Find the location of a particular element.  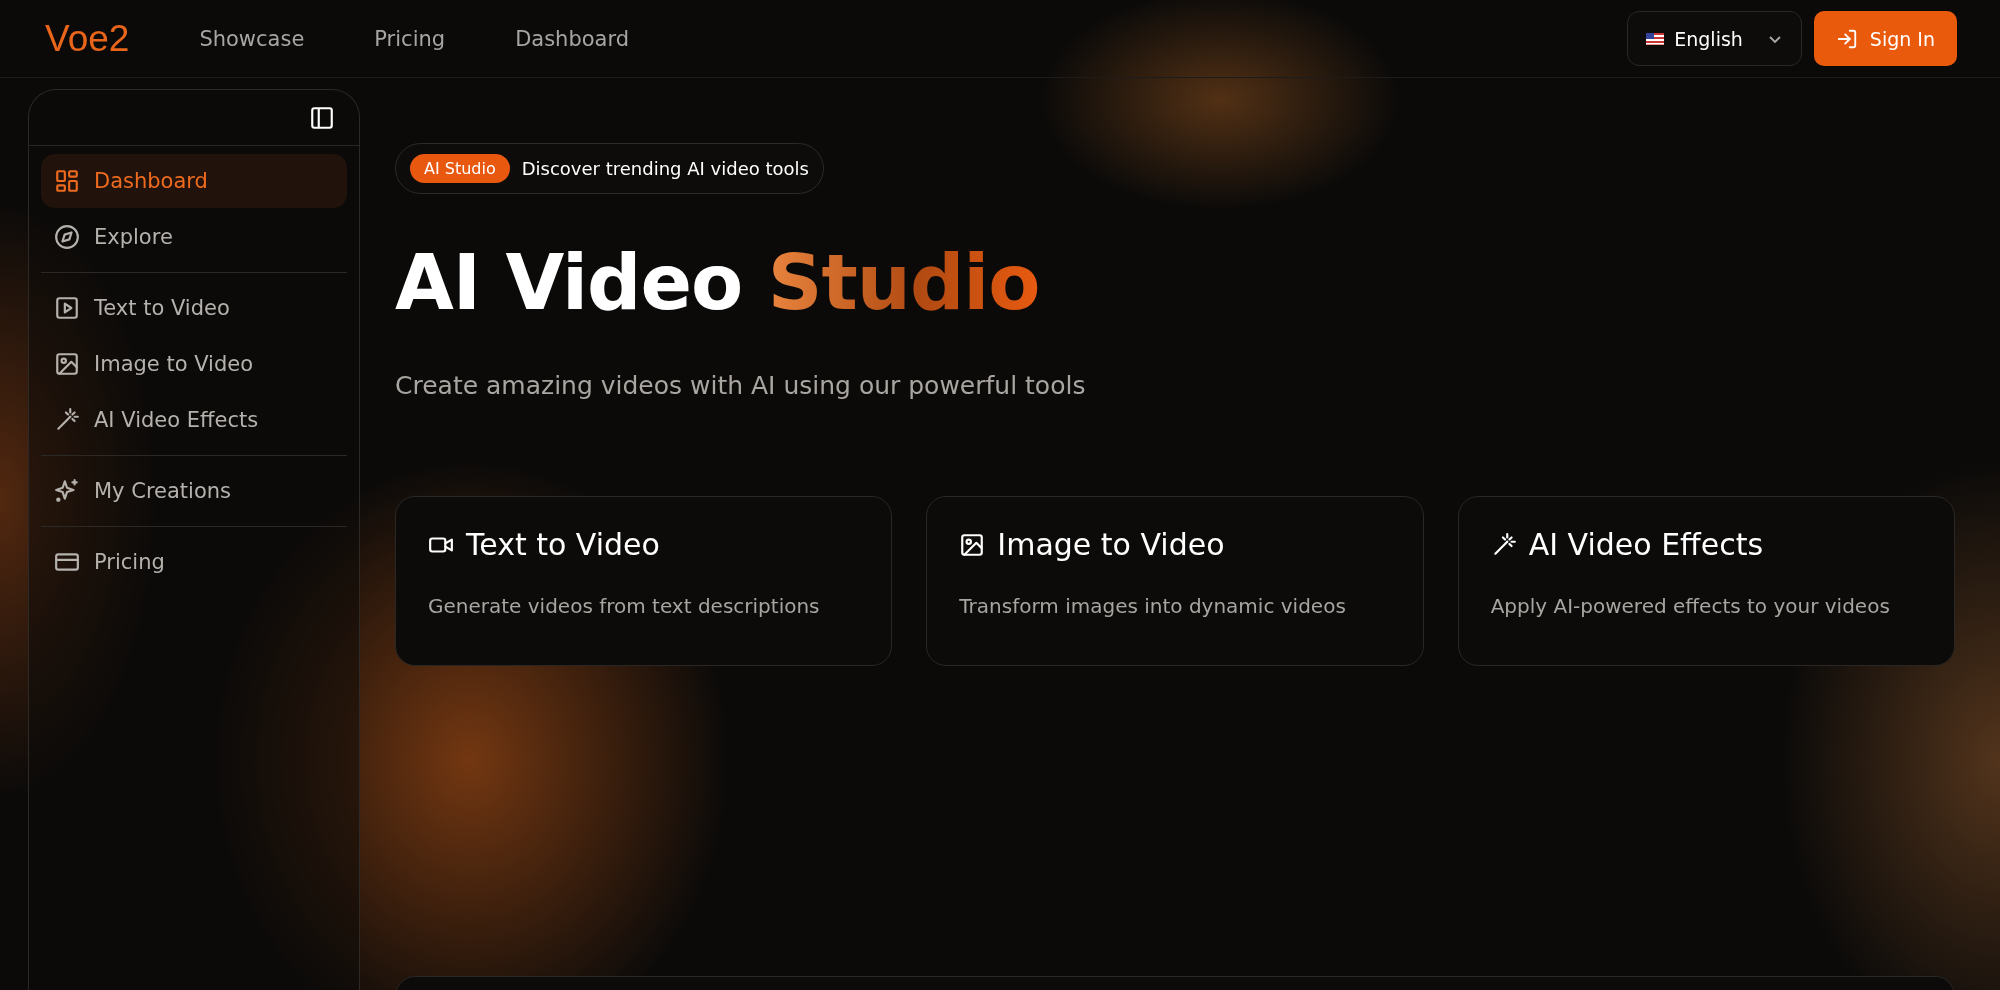

sign-in-icon is located at coordinates (1846, 38).